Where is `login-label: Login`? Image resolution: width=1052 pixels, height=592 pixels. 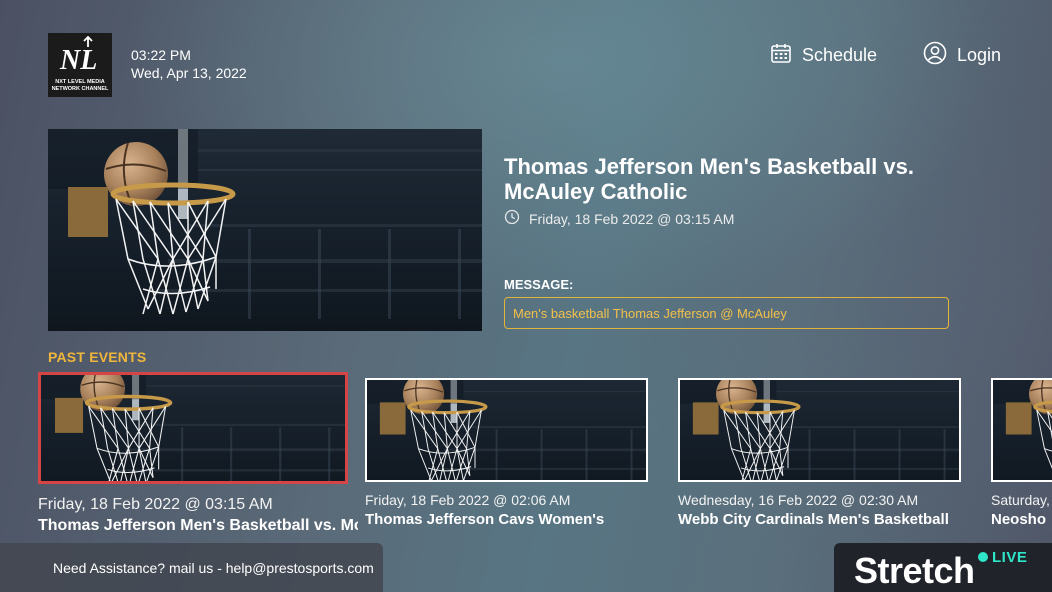
login-label: Login is located at coordinates (979, 54).